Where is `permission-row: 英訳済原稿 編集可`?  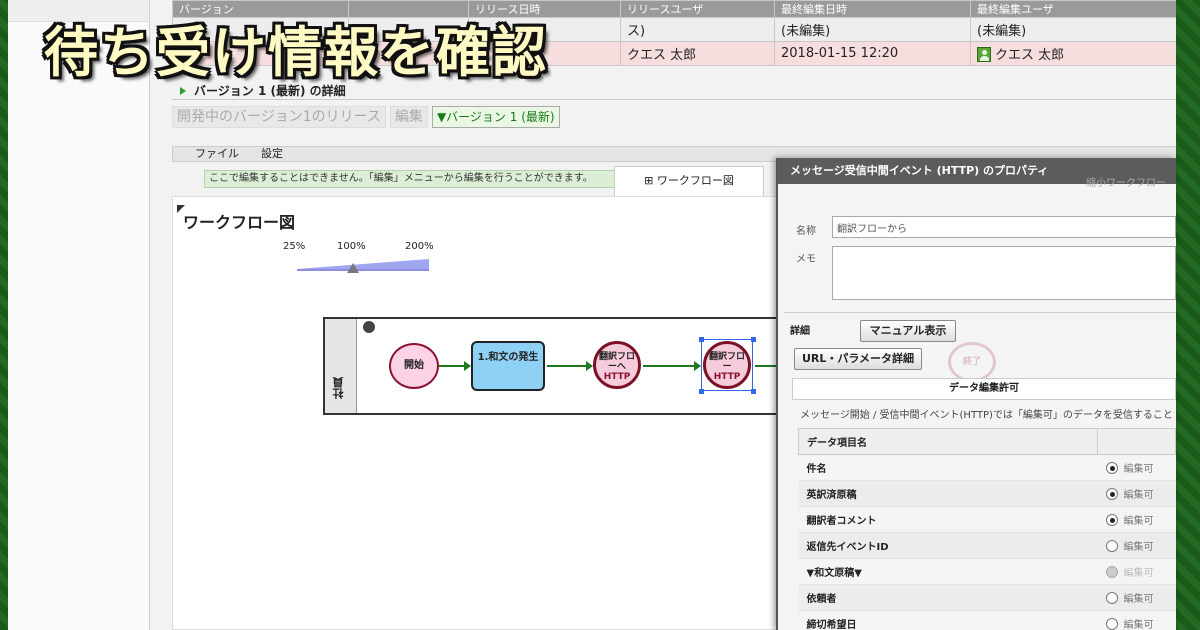 permission-row: 英訳済原稿 編集可 is located at coordinates (987, 493).